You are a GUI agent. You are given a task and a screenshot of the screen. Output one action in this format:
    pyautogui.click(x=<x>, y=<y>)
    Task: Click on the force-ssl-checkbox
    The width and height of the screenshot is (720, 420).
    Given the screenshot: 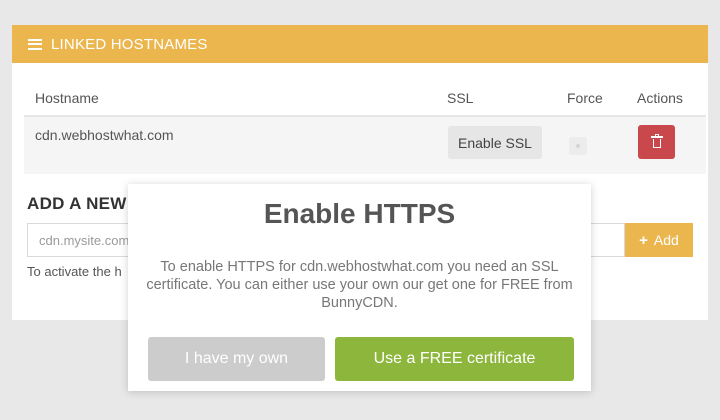 What is the action you would take?
    pyautogui.click(x=578, y=146)
    